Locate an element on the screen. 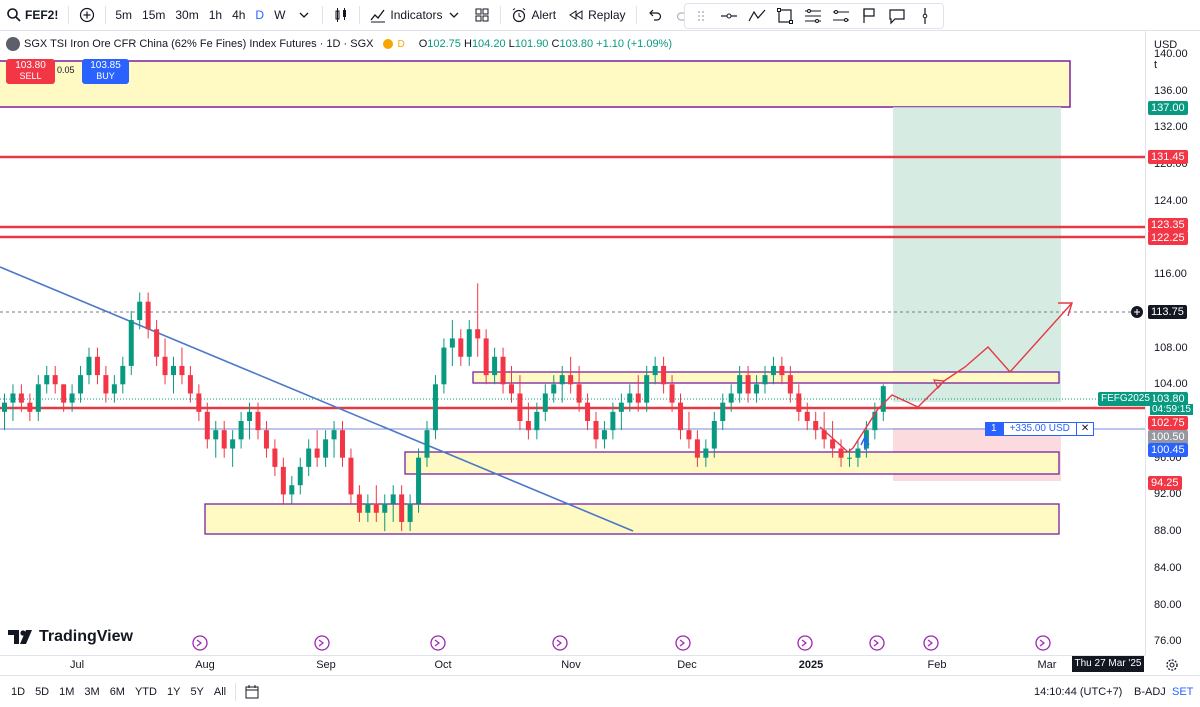 The image size is (1200, 707). alert-button: Alert is located at coordinates (533, 15).